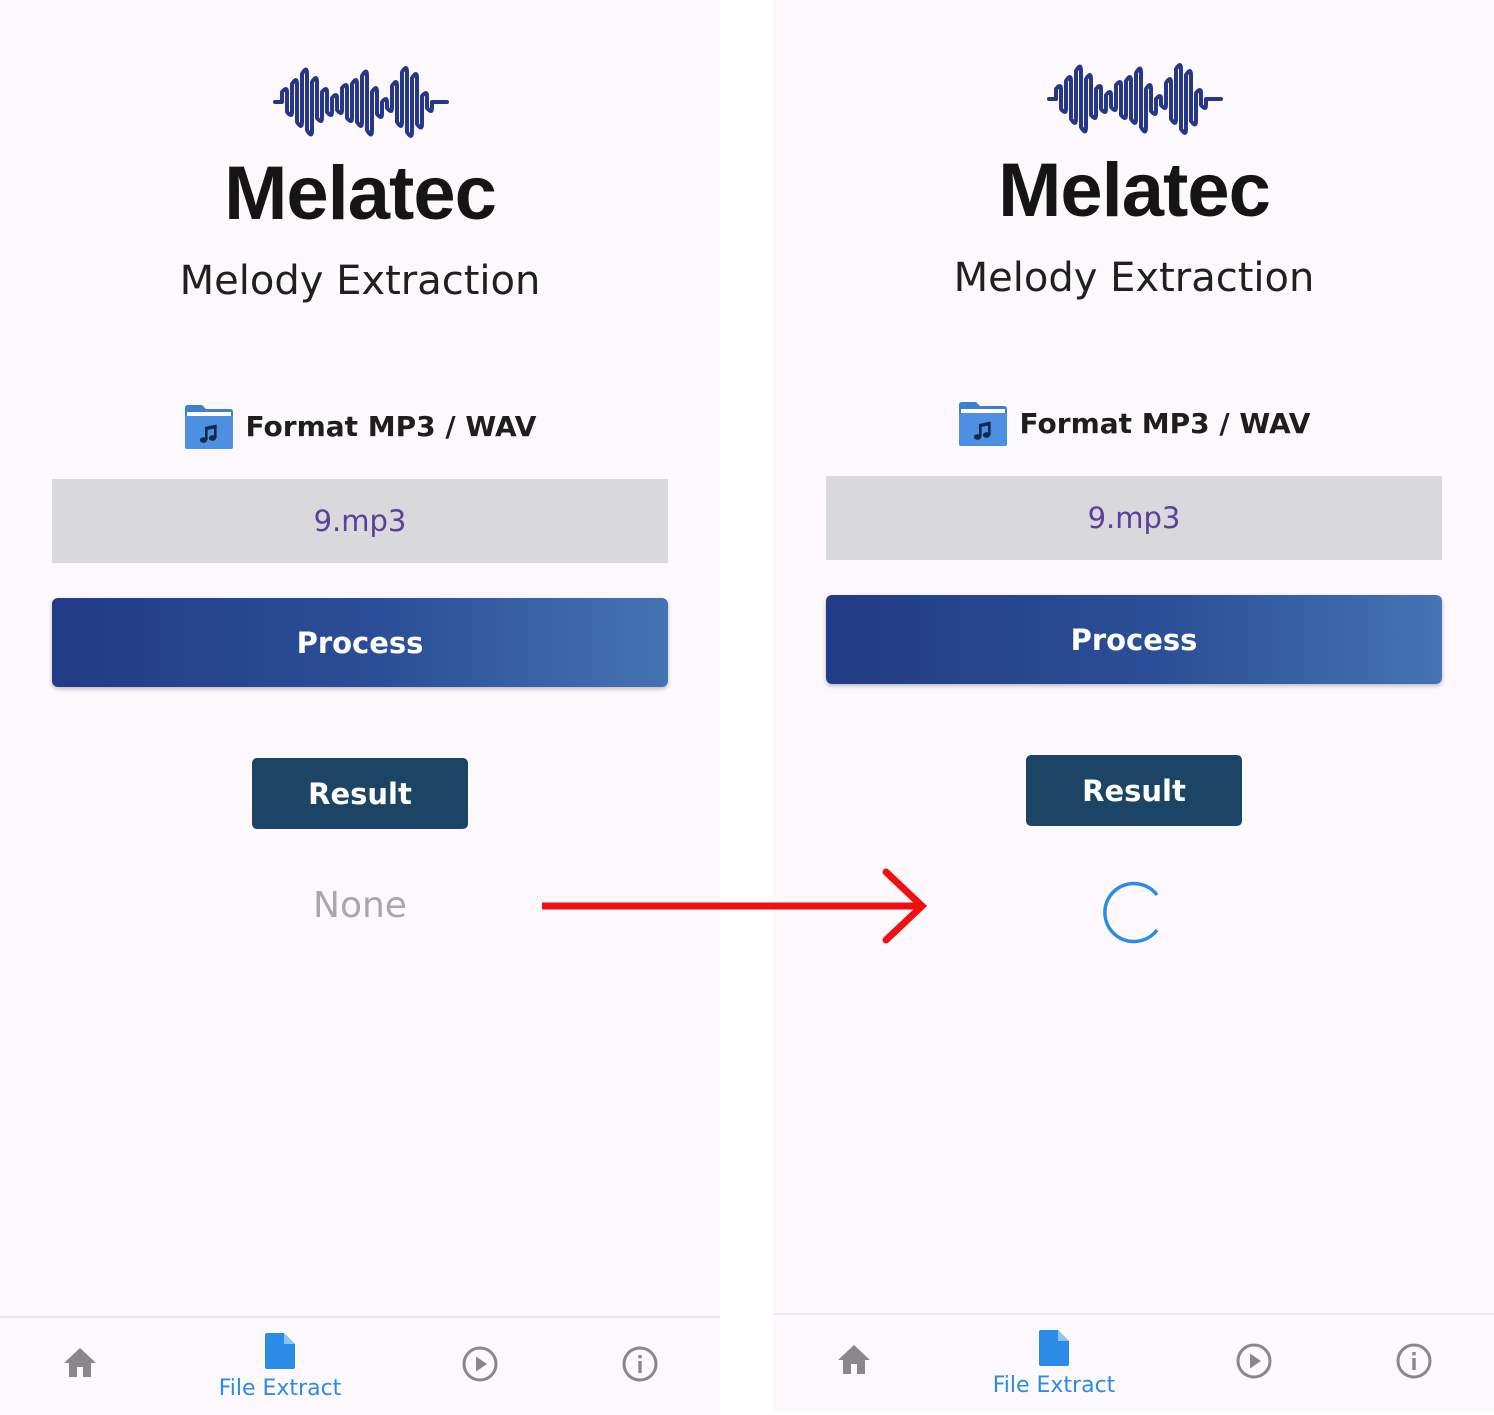 The width and height of the screenshot is (1494, 1415). I want to click on red-arrow-icon, so click(735, 906).